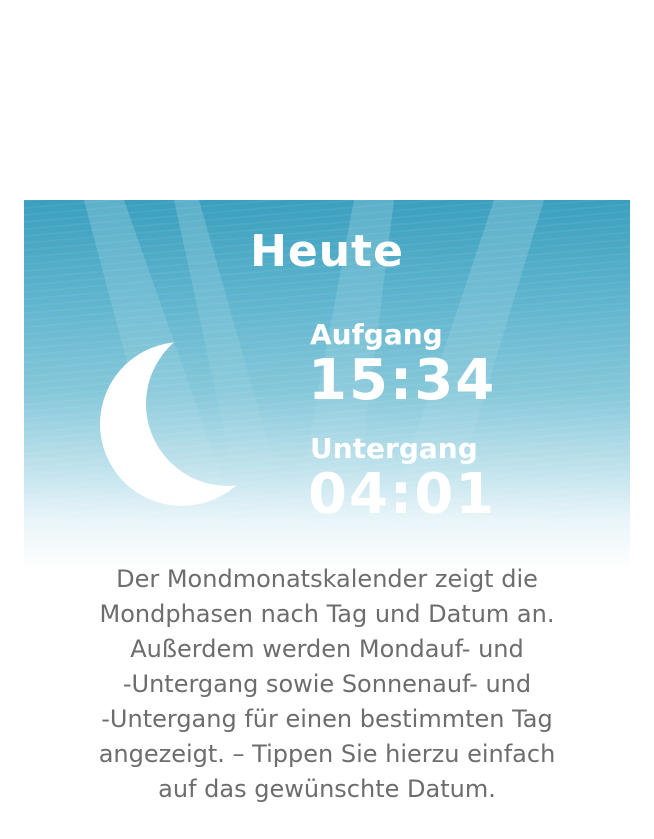 The width and height of the screenshot is (654, 839). I want to click on moonset-label: Untergang, so click(394, 448).